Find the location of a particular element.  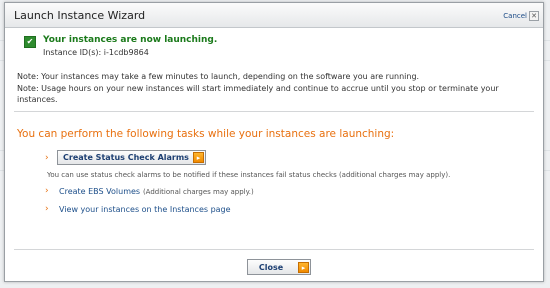

button-label: Create Status Check Alarms is located at coordinates (126, 157).